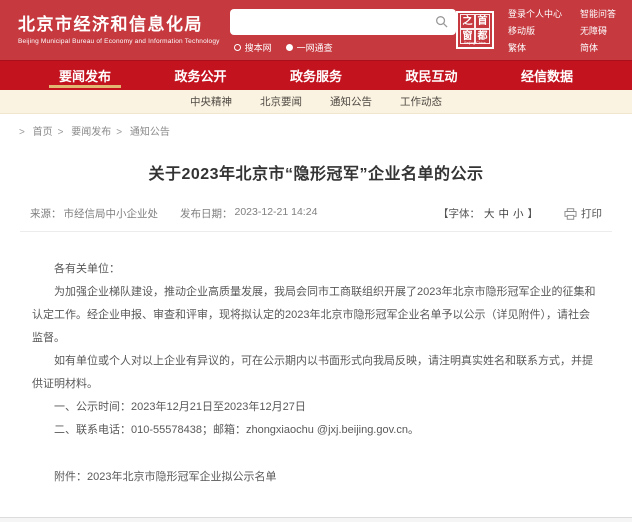 Image resolution: width=632 pixels, height=522 pixels. What do you see at coordinates (316, 519) in the screenshot?
I see `footer-strip` at bounding box center [316, 519].